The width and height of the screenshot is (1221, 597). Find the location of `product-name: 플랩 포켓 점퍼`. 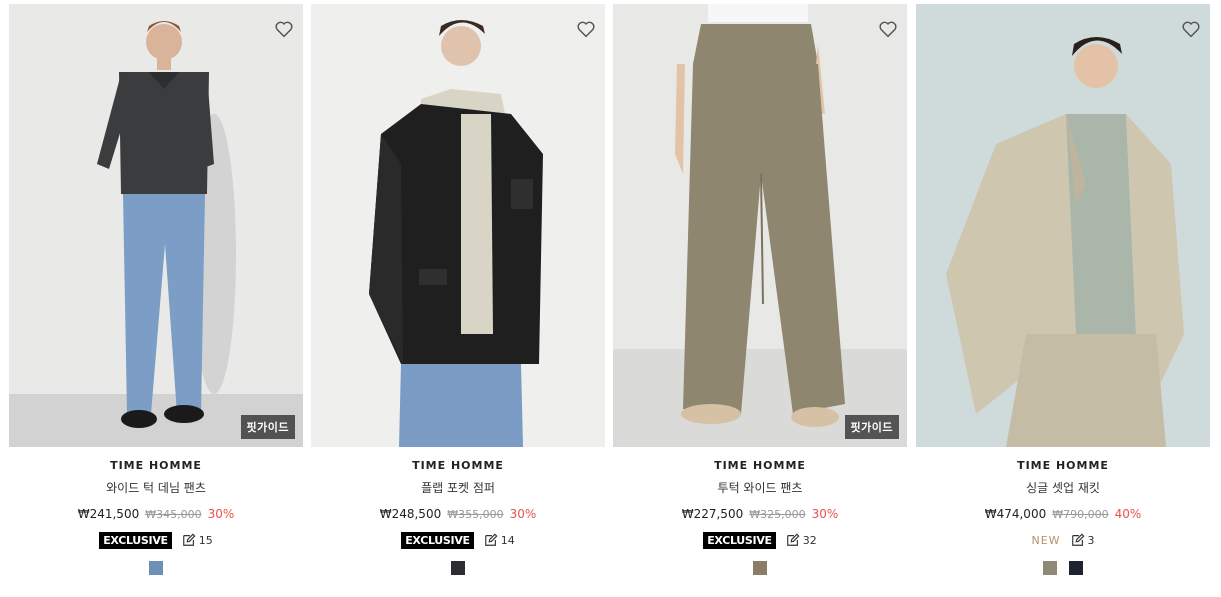

product-name: 플랩 포켓 점퍼 is located at coordinates (458, 487).